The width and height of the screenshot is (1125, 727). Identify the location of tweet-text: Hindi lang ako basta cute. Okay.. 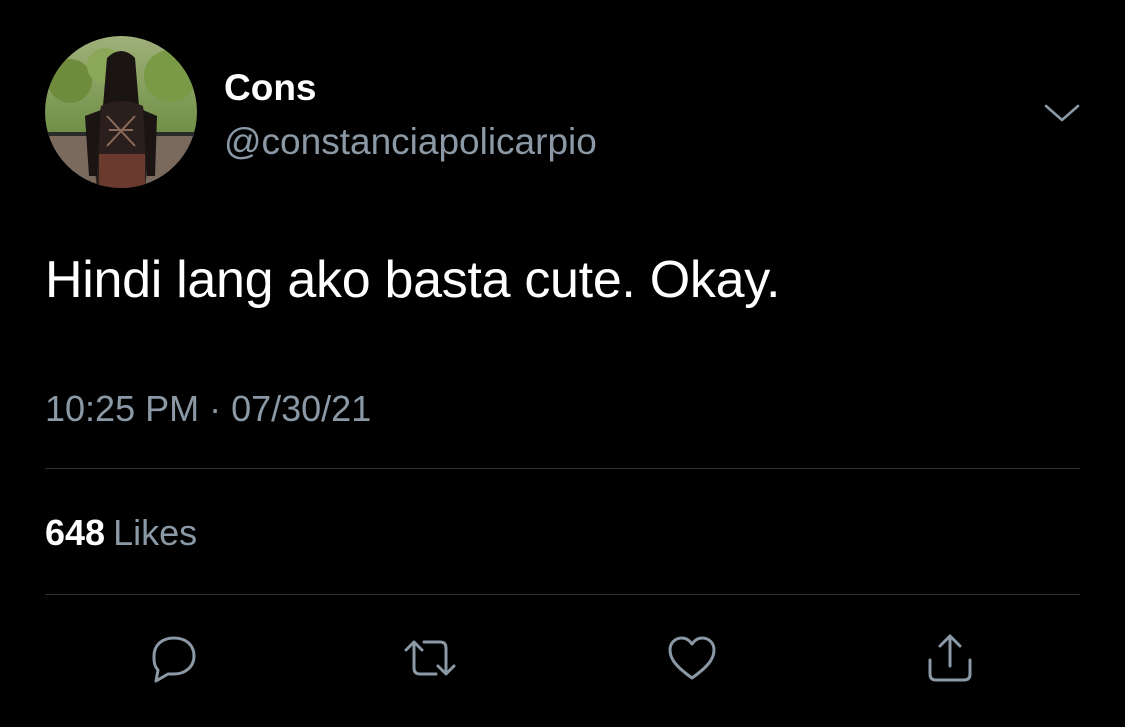
(413, 280).